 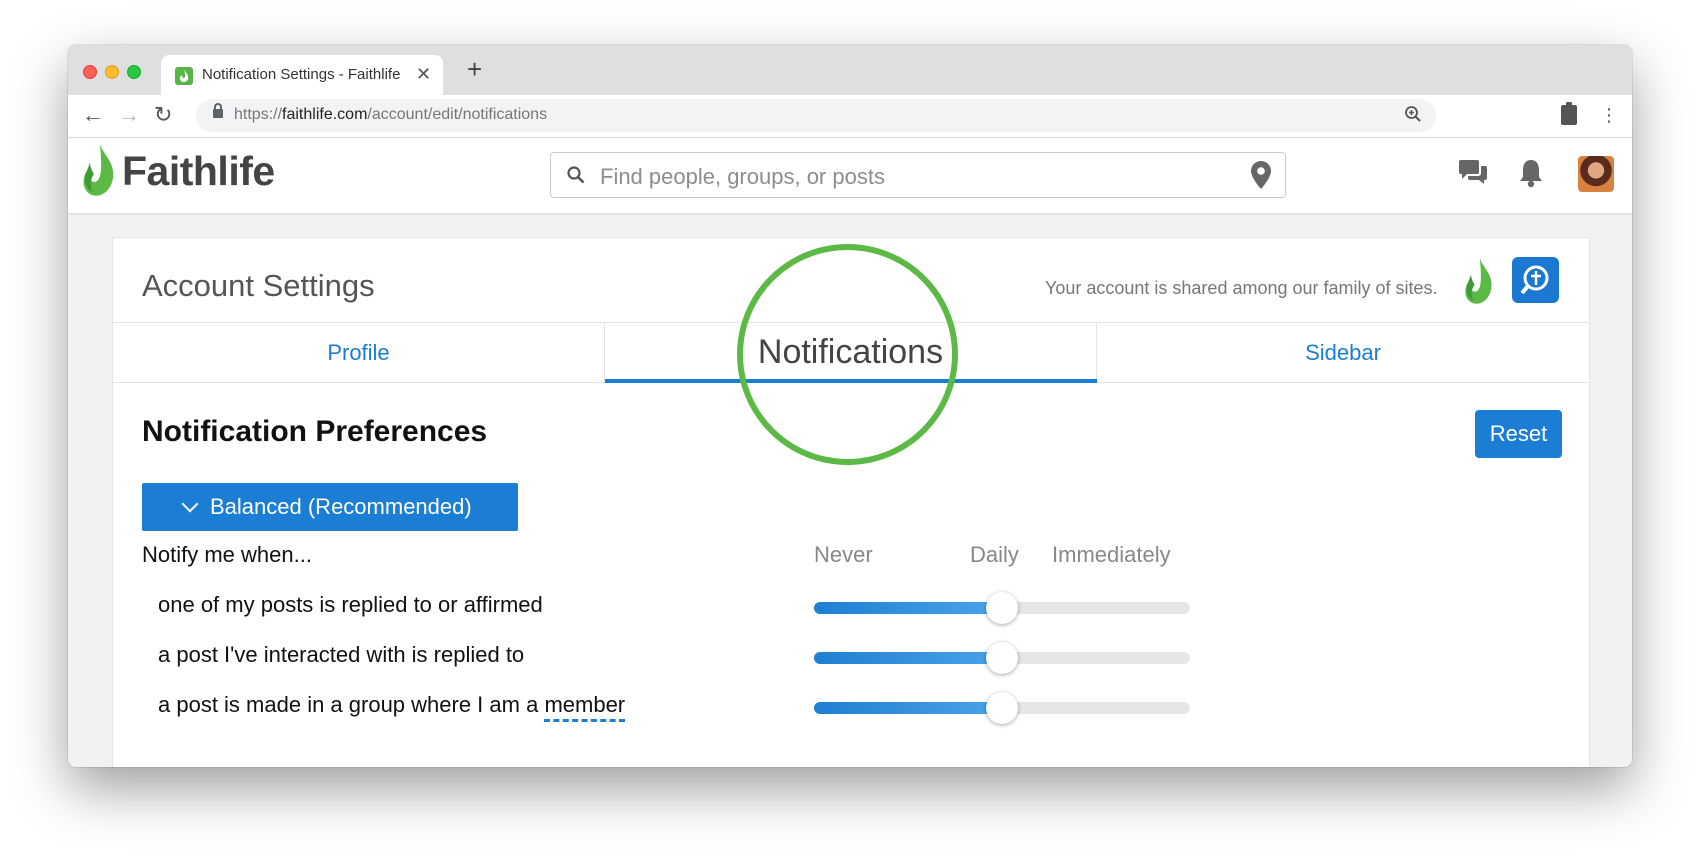 I want to click on bell-icon, so click(x=1531, y=175).